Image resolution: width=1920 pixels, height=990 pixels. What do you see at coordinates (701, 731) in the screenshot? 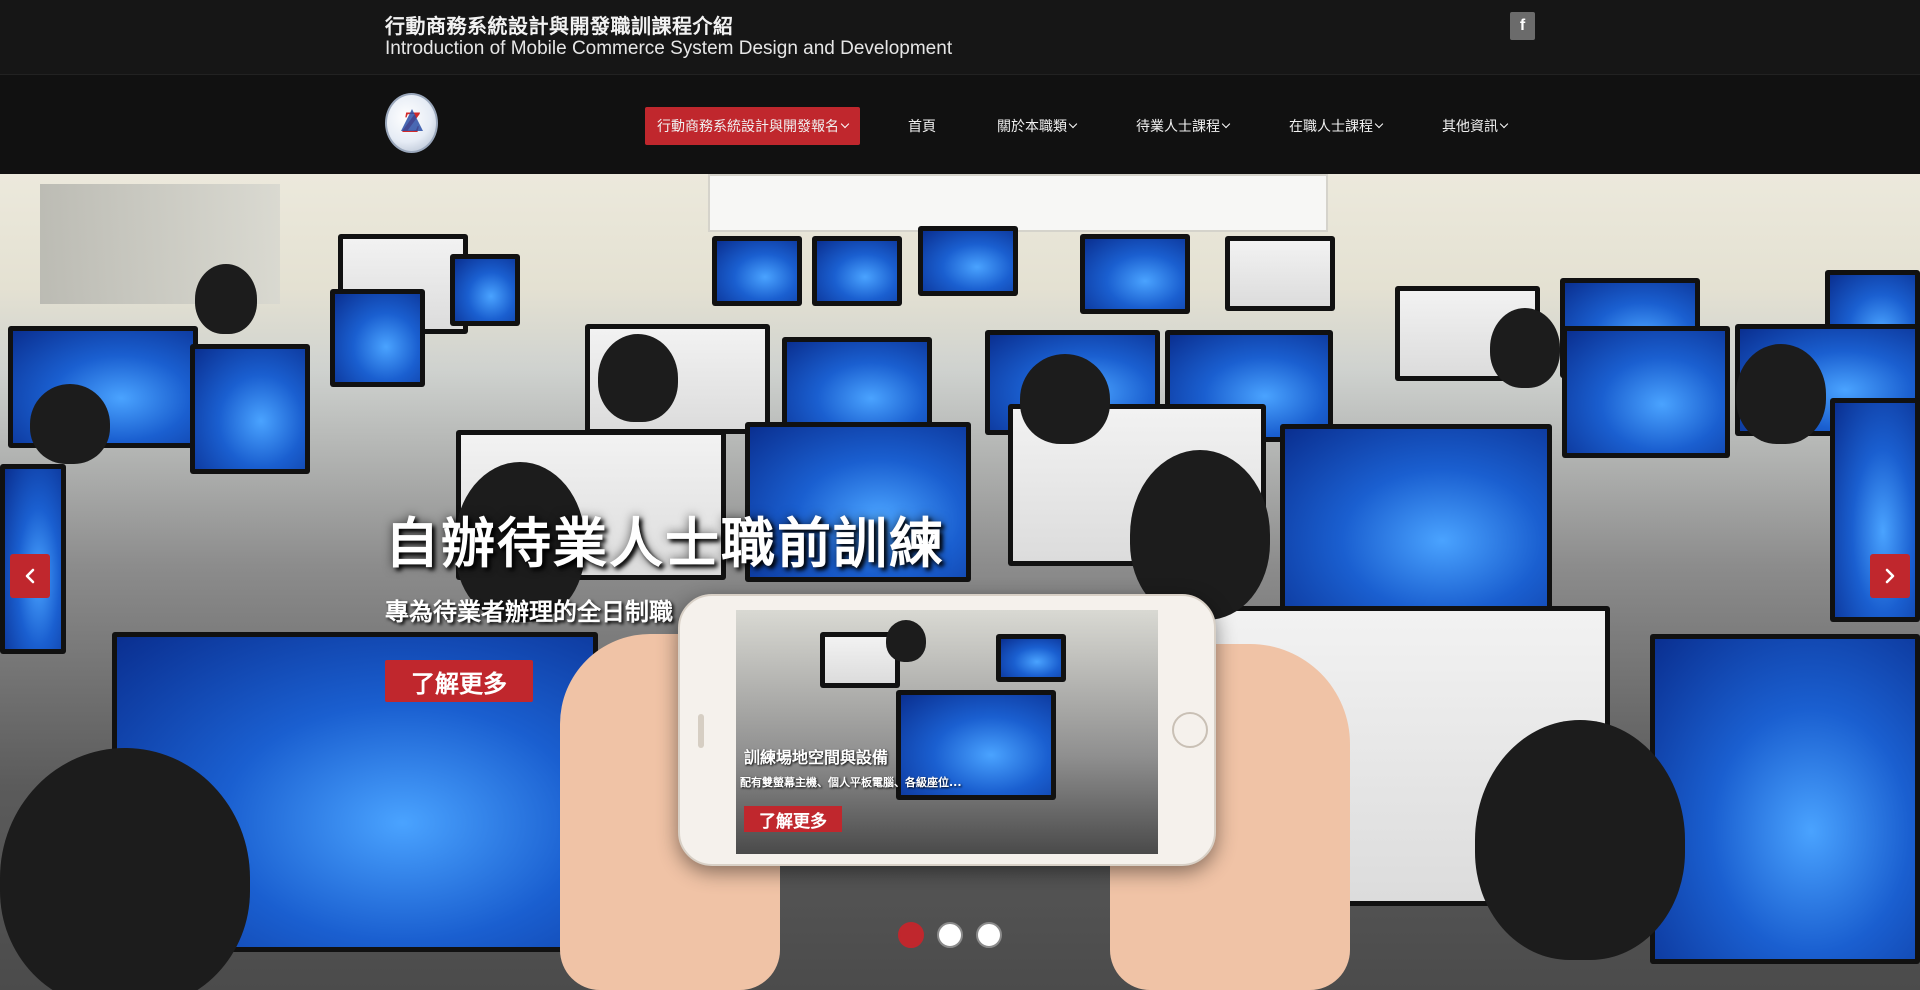
I see `phone-speaker` at bounding box center [701, 731].